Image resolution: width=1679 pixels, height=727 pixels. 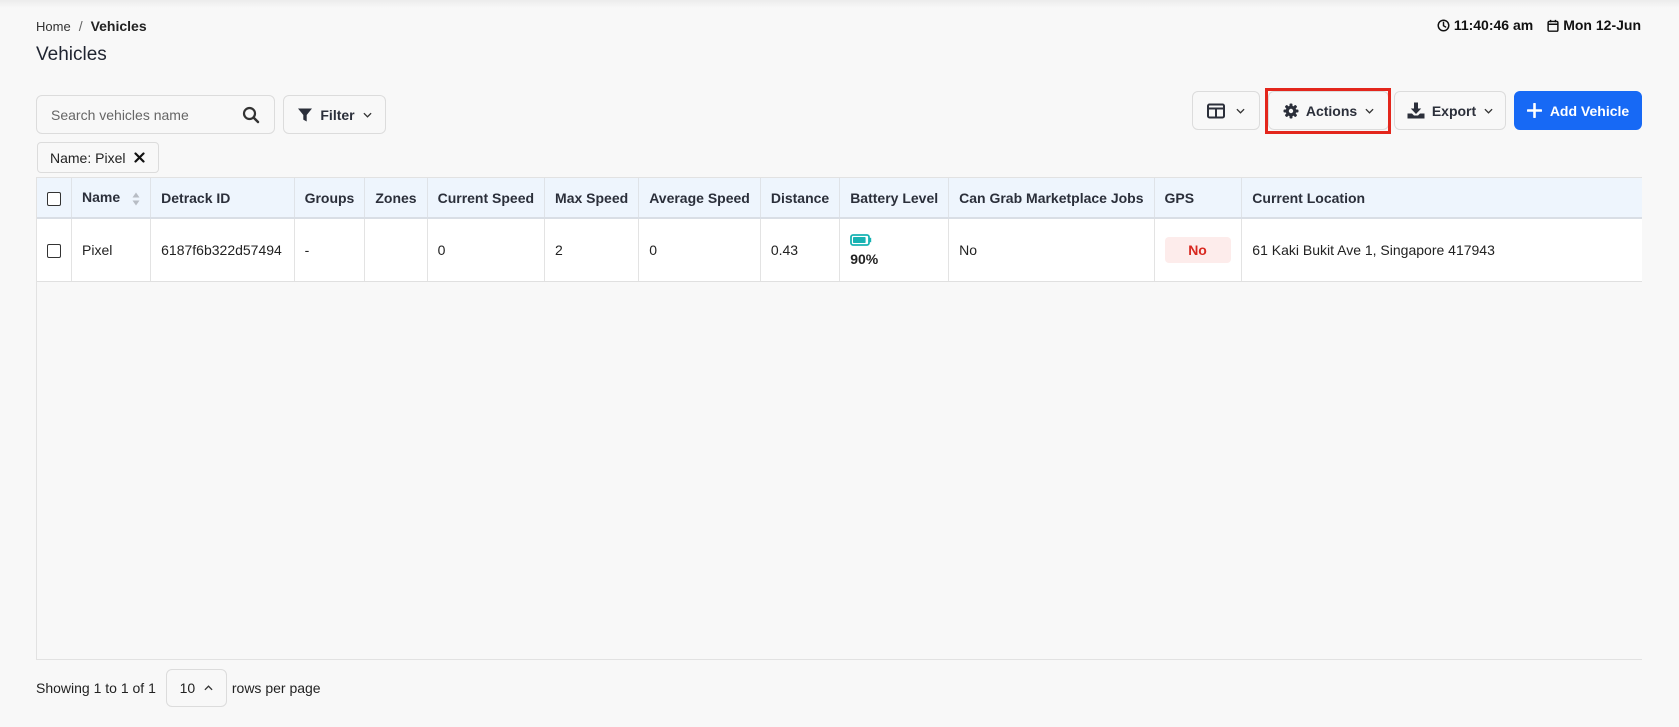 I want to click on add-vehicle-button: Add Vehicle, so click(x=1578, y=110).